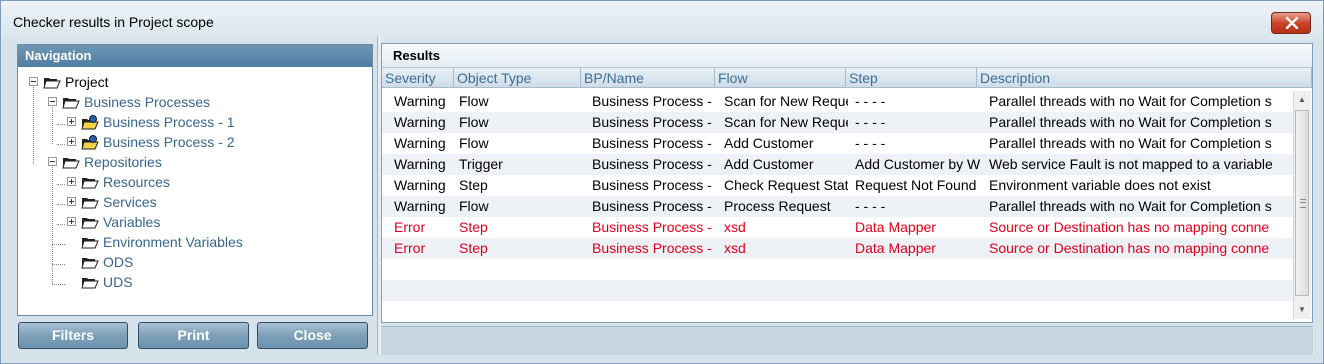 The height and width of the screenshot is (364, 1324). I want to click on flow-cell: xsd, so click(735, 227).